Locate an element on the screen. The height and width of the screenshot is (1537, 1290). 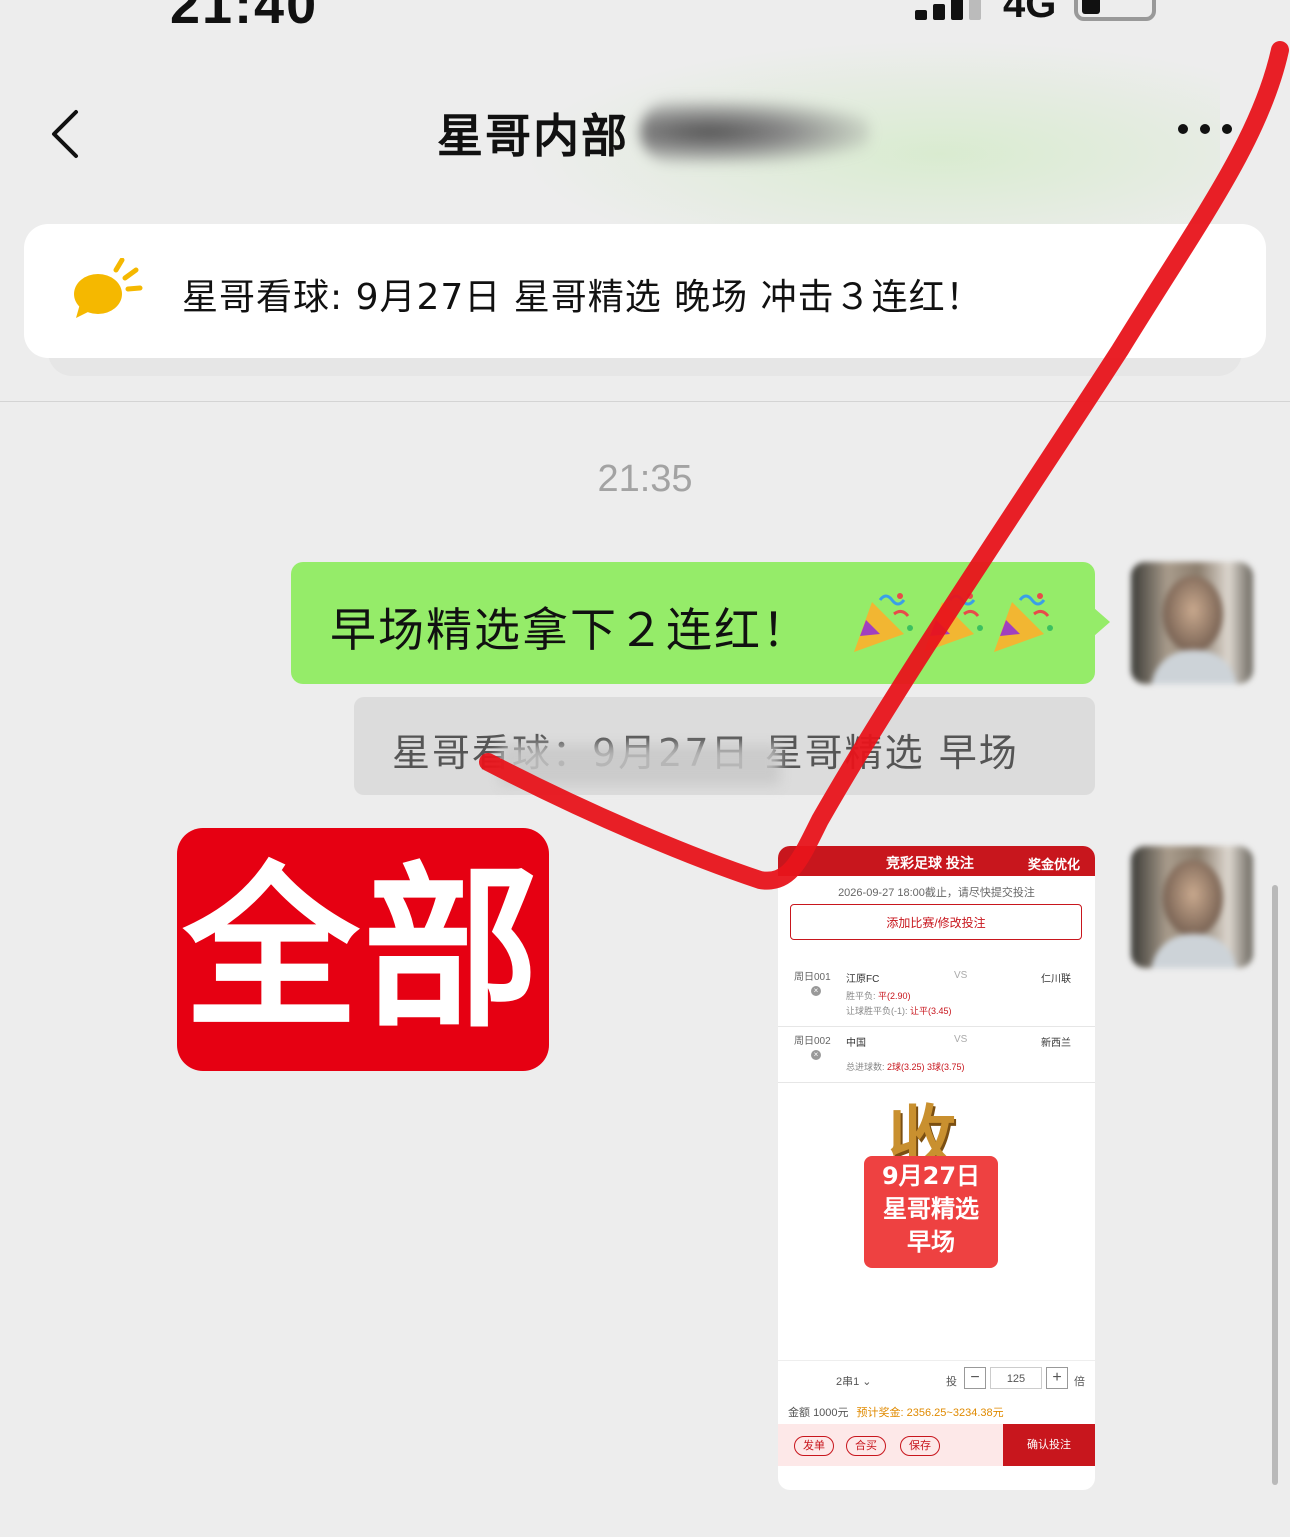
plus-icon: + is located at coordinates (1057, 1378).